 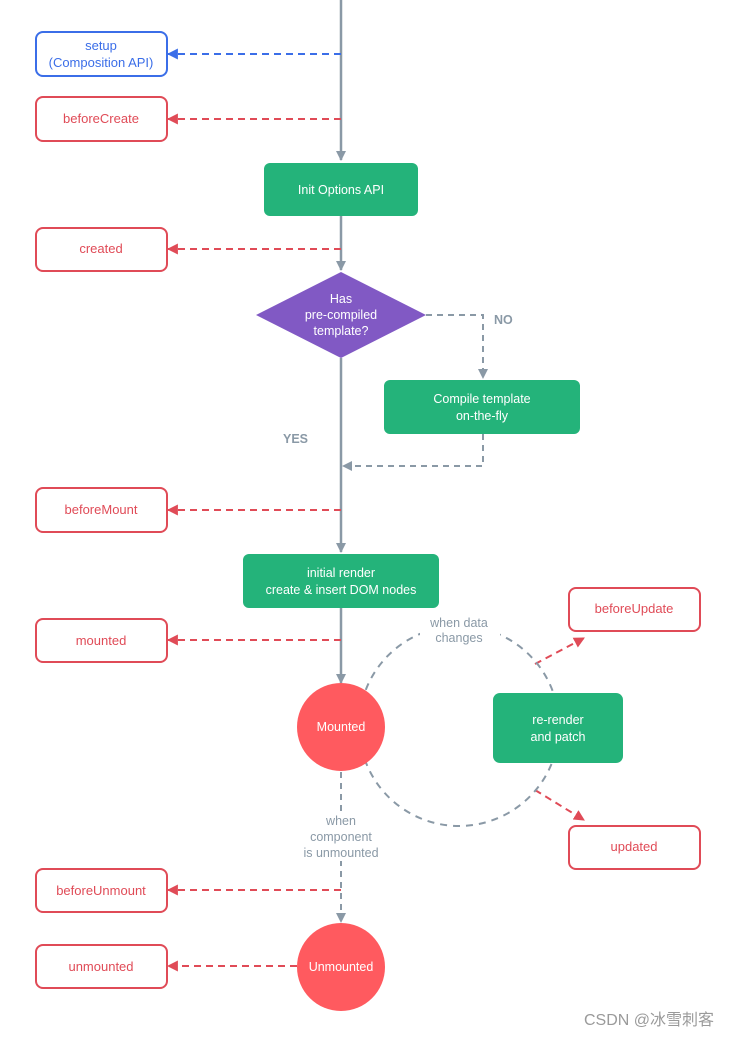 I want to click on state-unmounted: Unmounted, so click(x=341, y=967).